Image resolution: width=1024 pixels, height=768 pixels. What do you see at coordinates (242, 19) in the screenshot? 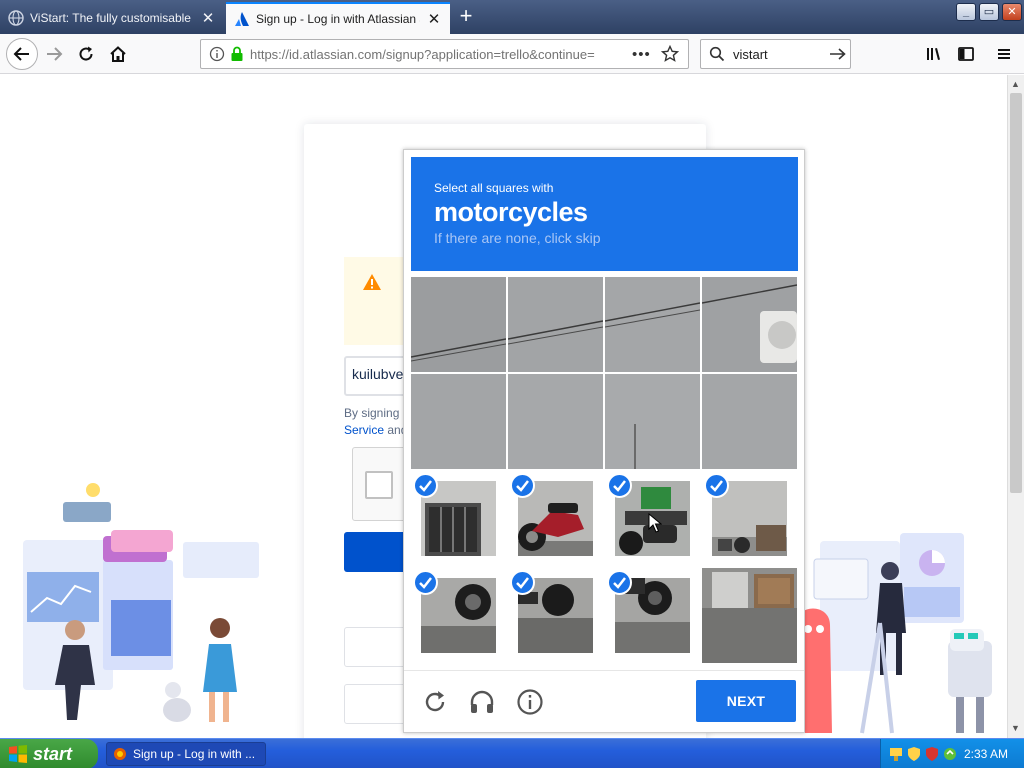
I see `atlassian-logo-icon` at bounding box center [242, 19].